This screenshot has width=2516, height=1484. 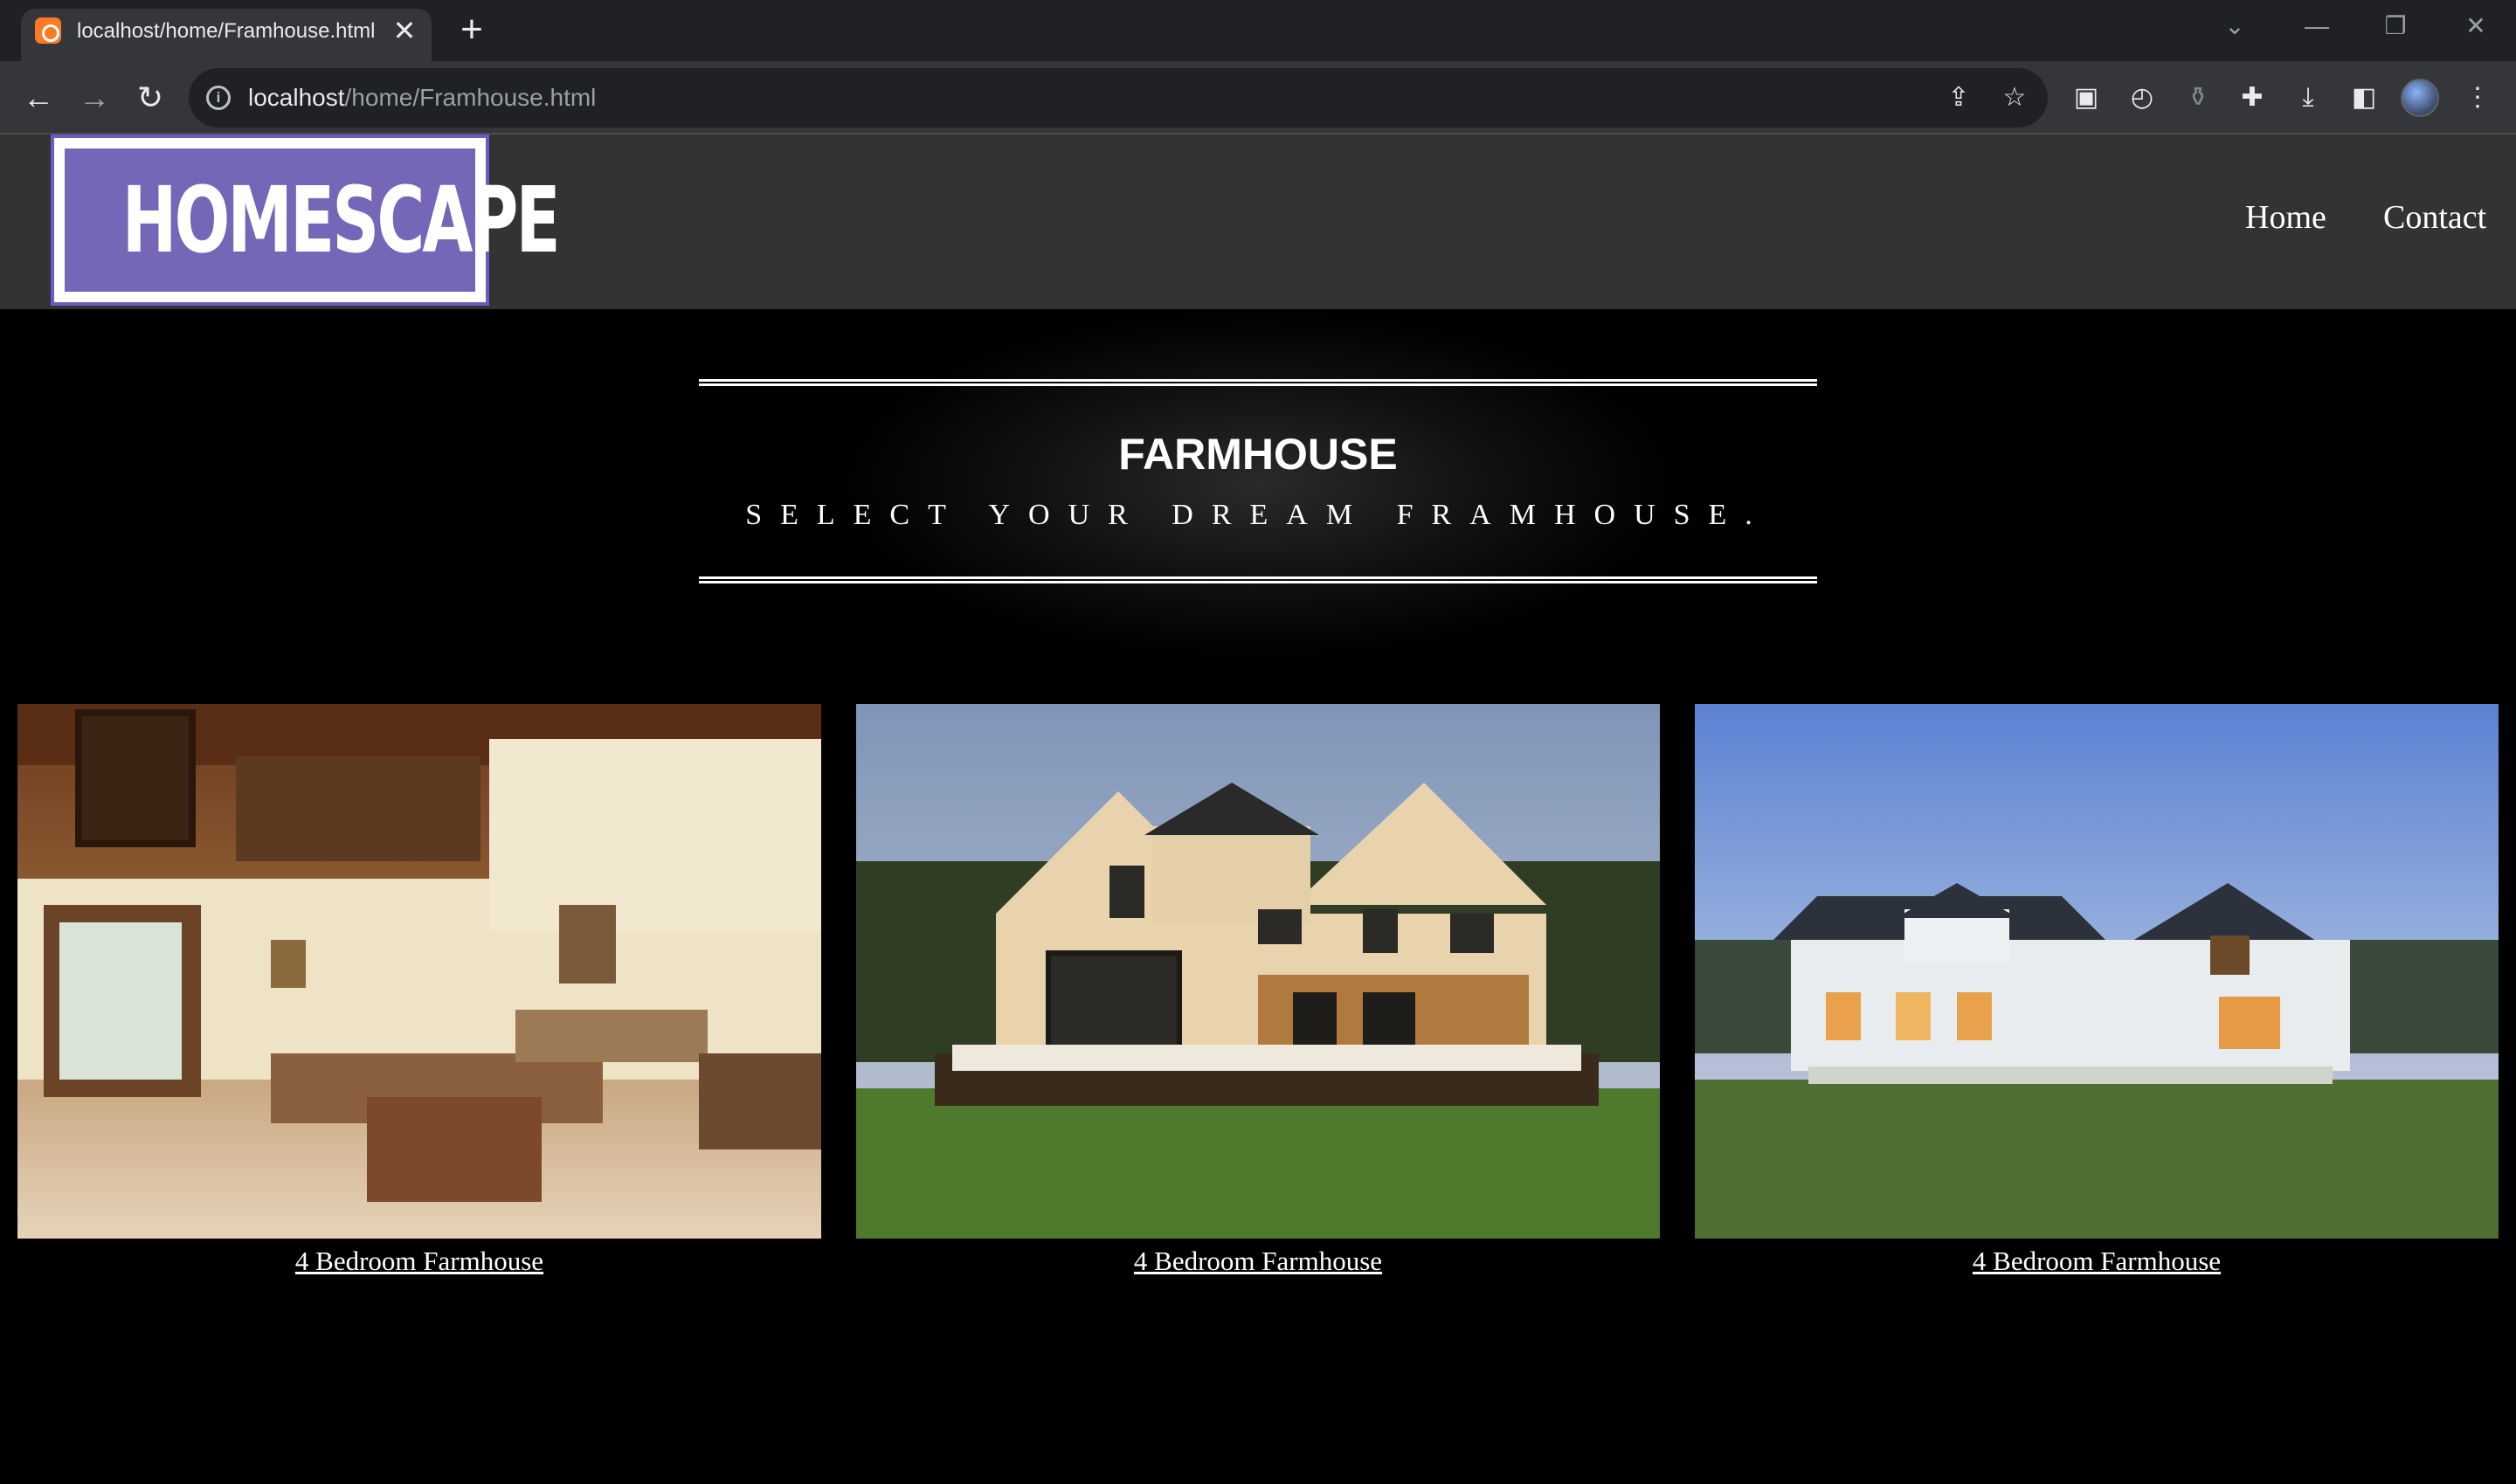 I want to click on xampp-favicon-icon, so click(x=48, y=31).